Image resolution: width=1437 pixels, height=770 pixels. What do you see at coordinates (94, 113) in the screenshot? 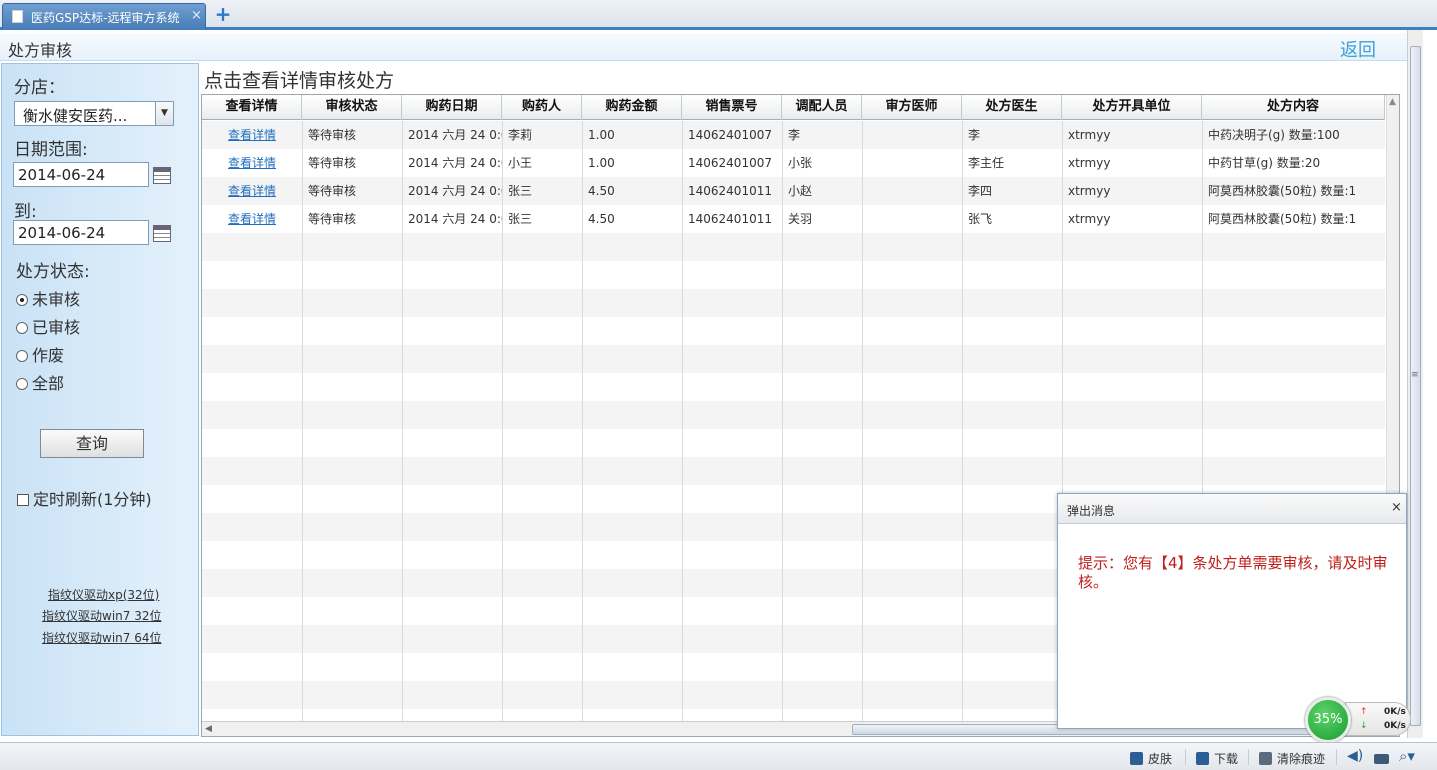
I see `store-select: 衡水健安医药... ▼` at bounding box center [94, 113].